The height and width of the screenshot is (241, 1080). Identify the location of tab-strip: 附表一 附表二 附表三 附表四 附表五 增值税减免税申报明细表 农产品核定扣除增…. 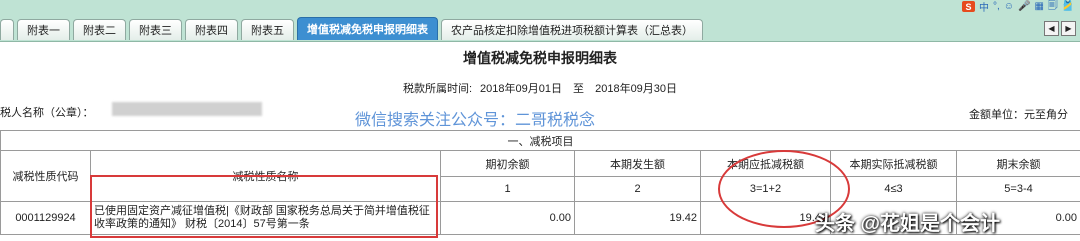
(353, 28).